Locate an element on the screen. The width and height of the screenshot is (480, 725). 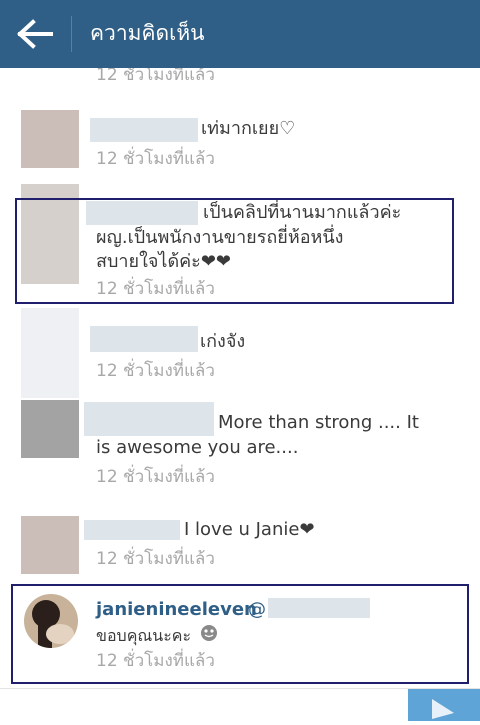
comment-text: ขอบคุณนะคะ is located at coordinates (144, 635).